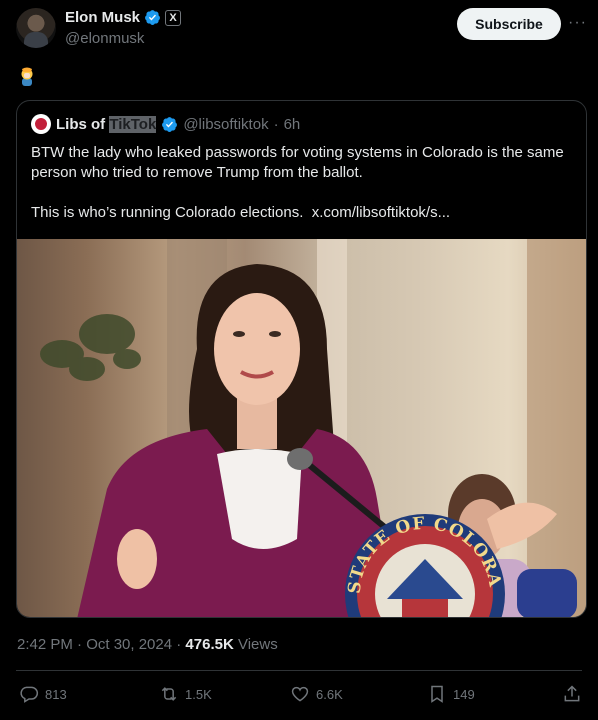 This screenshot has width=598, height=720. Describe the element at coordinates (56, 694) in the screenshot. I see `reply-count: 813` at that location.